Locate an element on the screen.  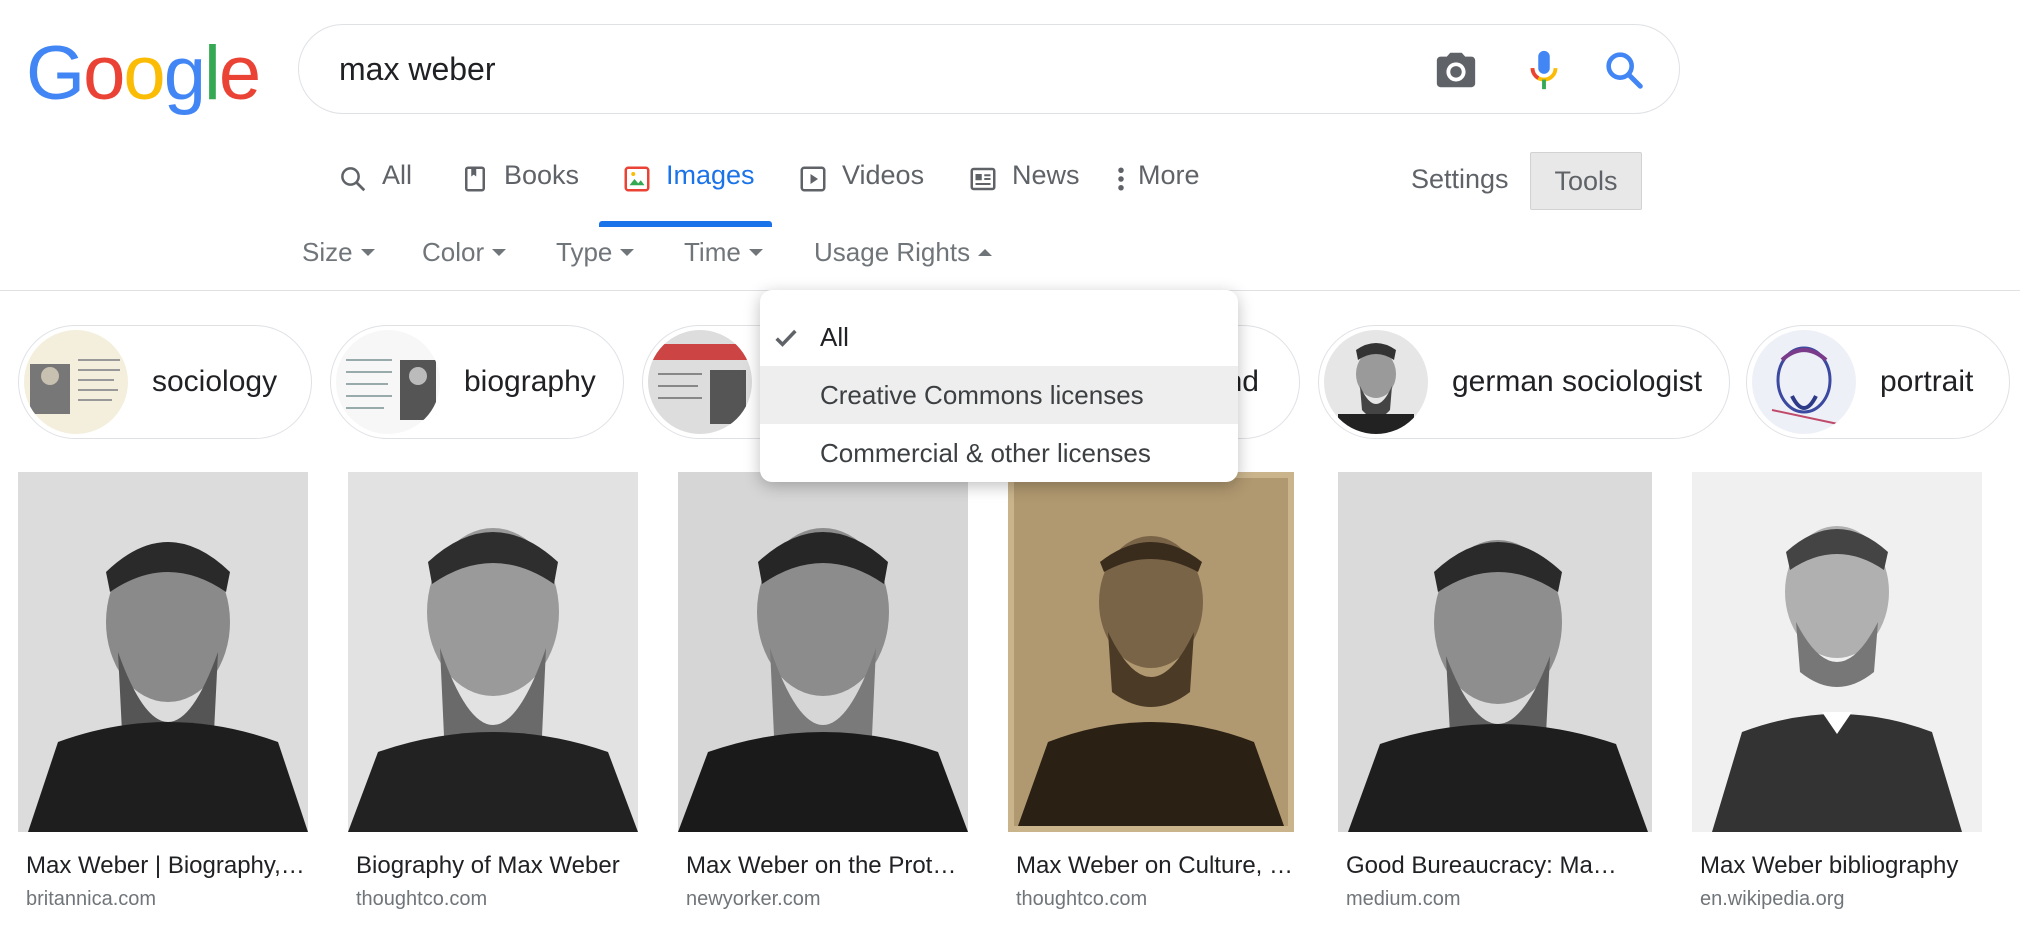
google-logo: Google is located at coordinates (143, 73).